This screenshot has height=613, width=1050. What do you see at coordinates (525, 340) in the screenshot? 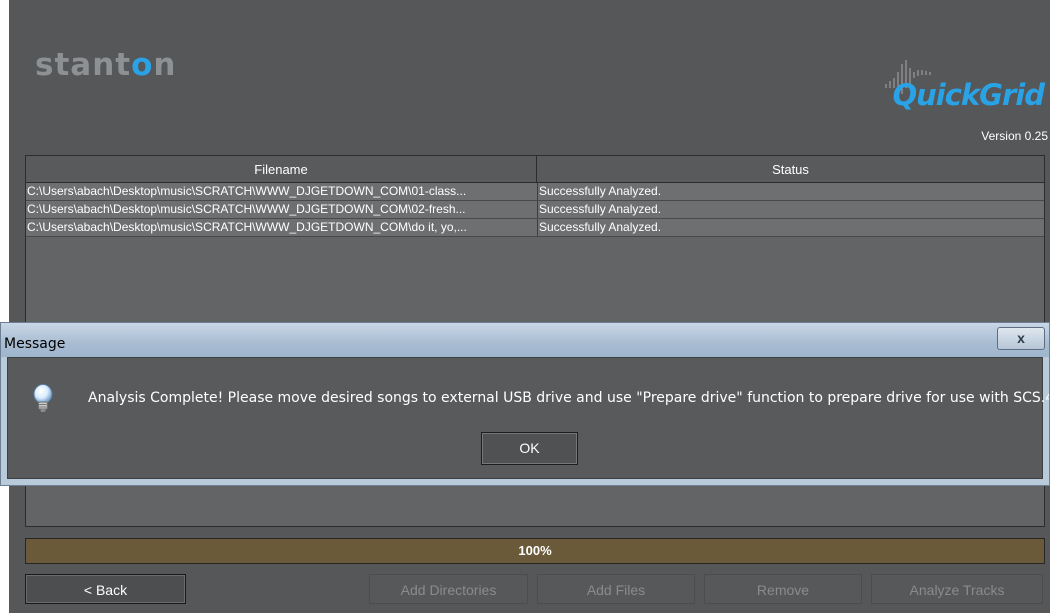
I see `dialog-titlebar: Message x` at bounding box center [525, 340].